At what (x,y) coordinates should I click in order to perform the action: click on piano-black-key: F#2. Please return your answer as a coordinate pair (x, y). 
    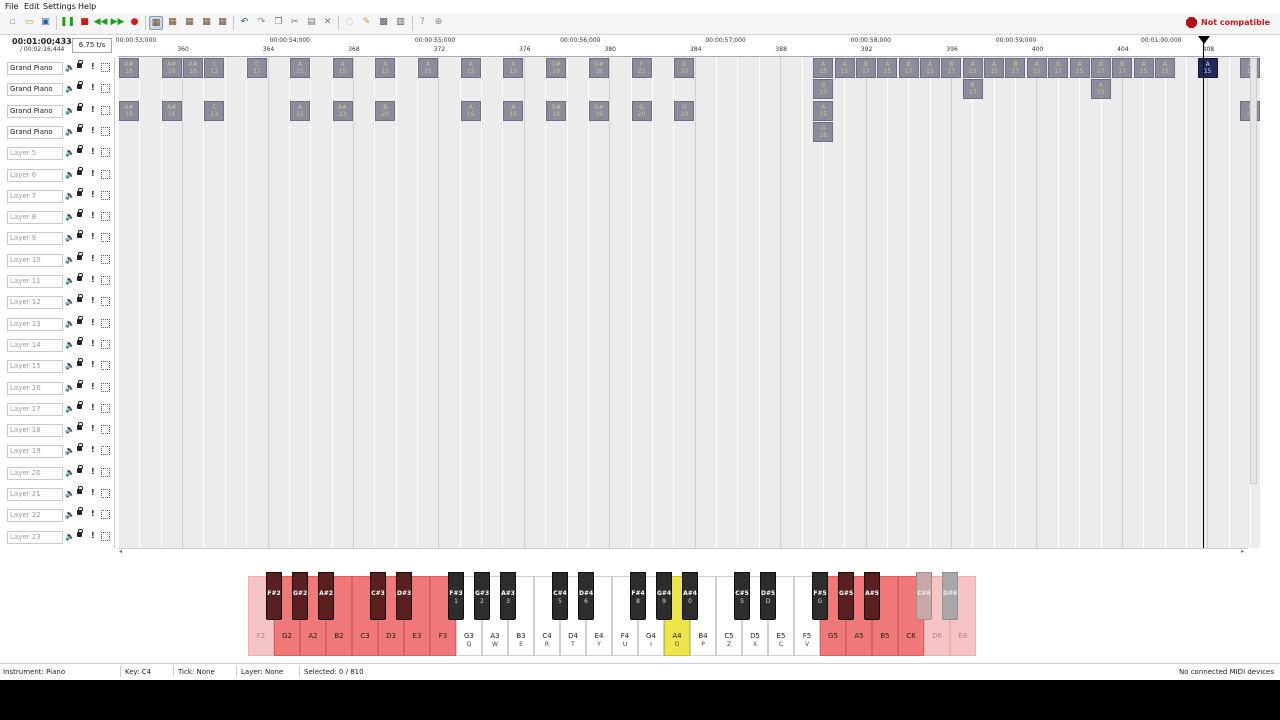
    Looking at the image, I should click on (274, 596).